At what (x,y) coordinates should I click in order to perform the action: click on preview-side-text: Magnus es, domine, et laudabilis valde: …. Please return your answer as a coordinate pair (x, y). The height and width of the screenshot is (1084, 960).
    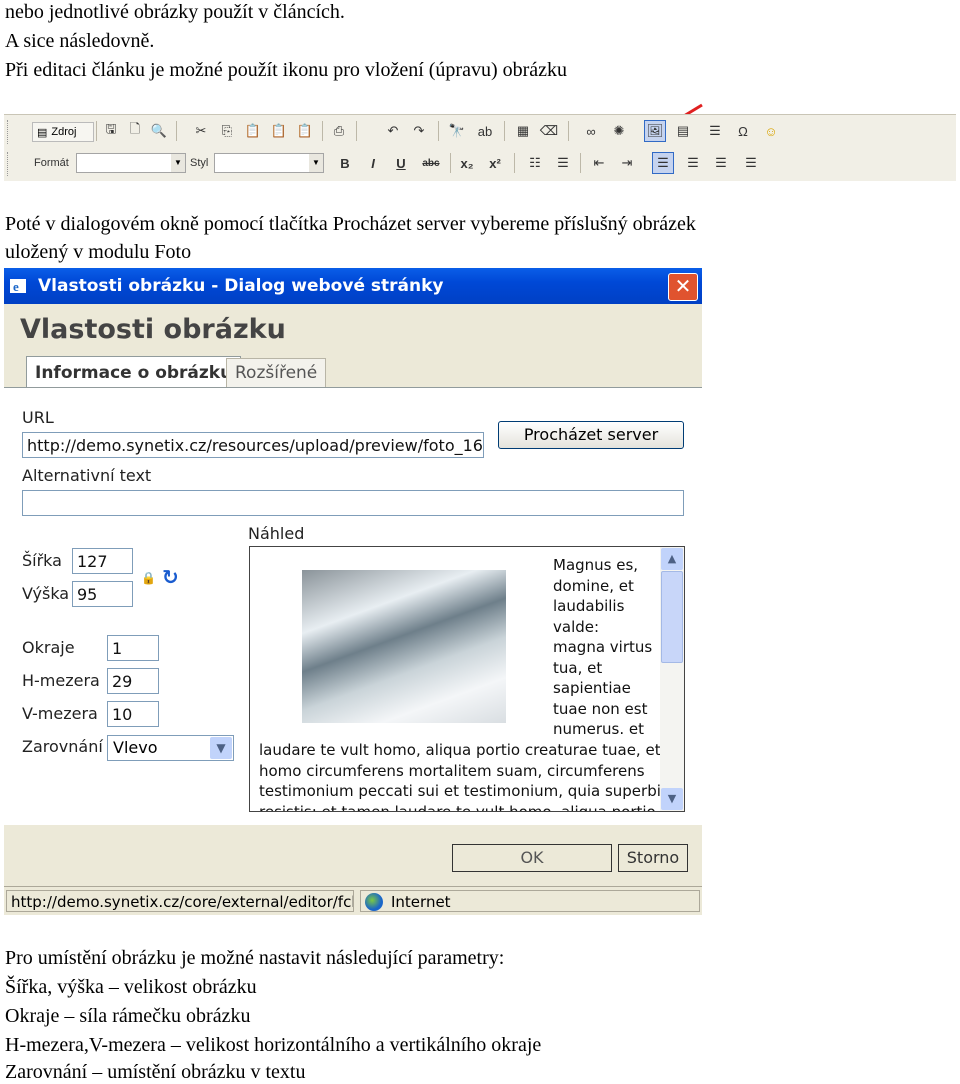
    Looking at the image, I should click on (608, 647).